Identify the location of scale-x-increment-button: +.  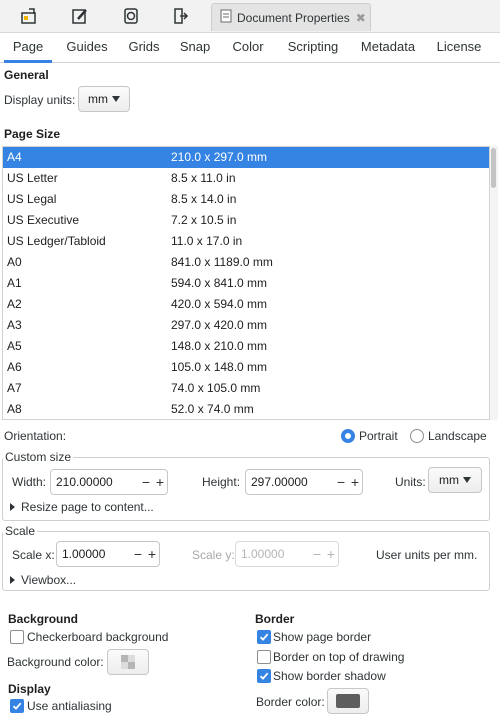
(152, 554).